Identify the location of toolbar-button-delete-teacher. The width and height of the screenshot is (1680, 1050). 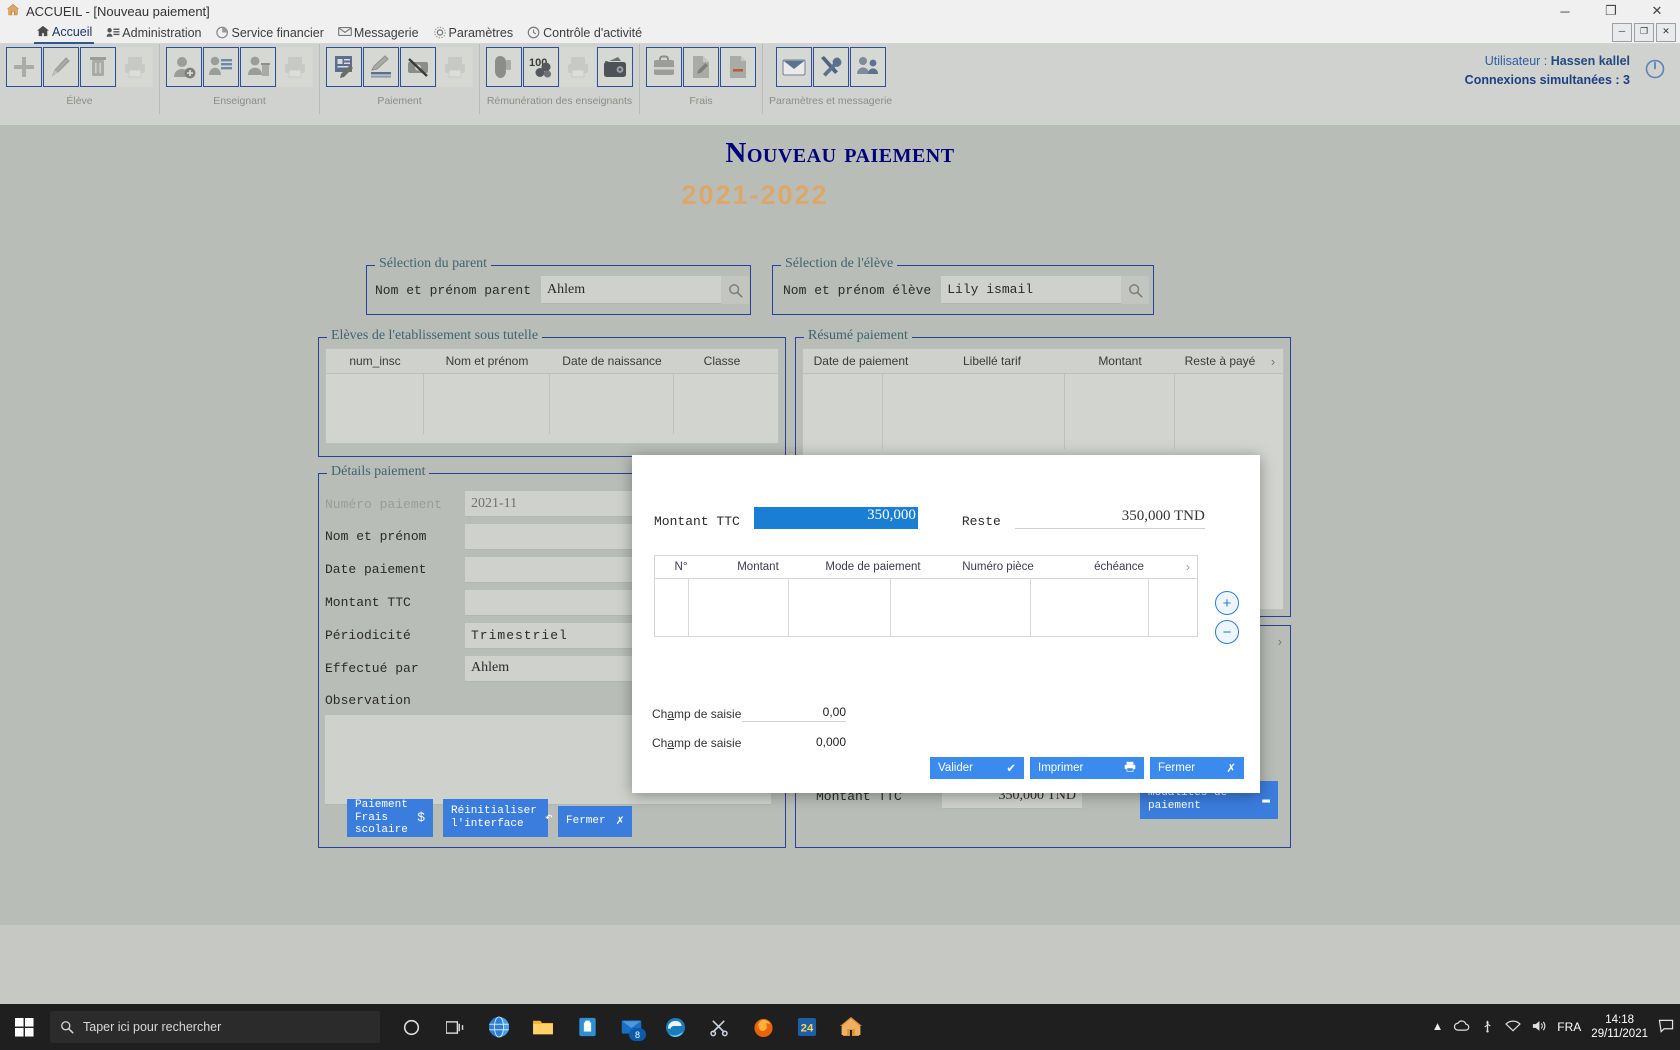
(258, 67).